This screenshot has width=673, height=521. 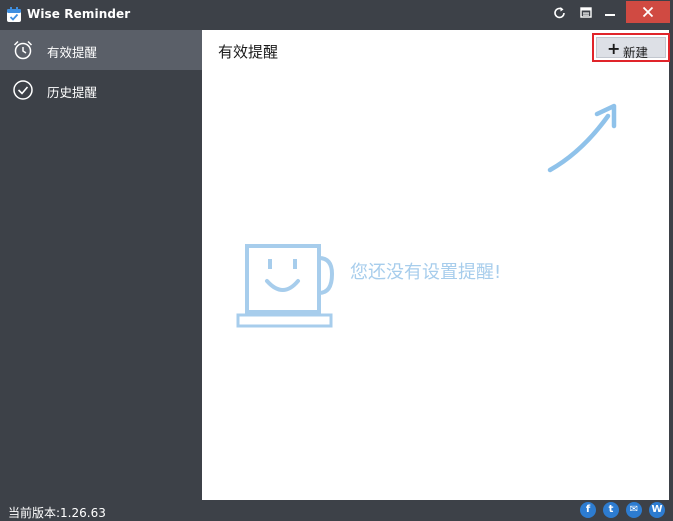 I want to click on sidebar-item-label: 有效提醒, so click(x=72, y=52).